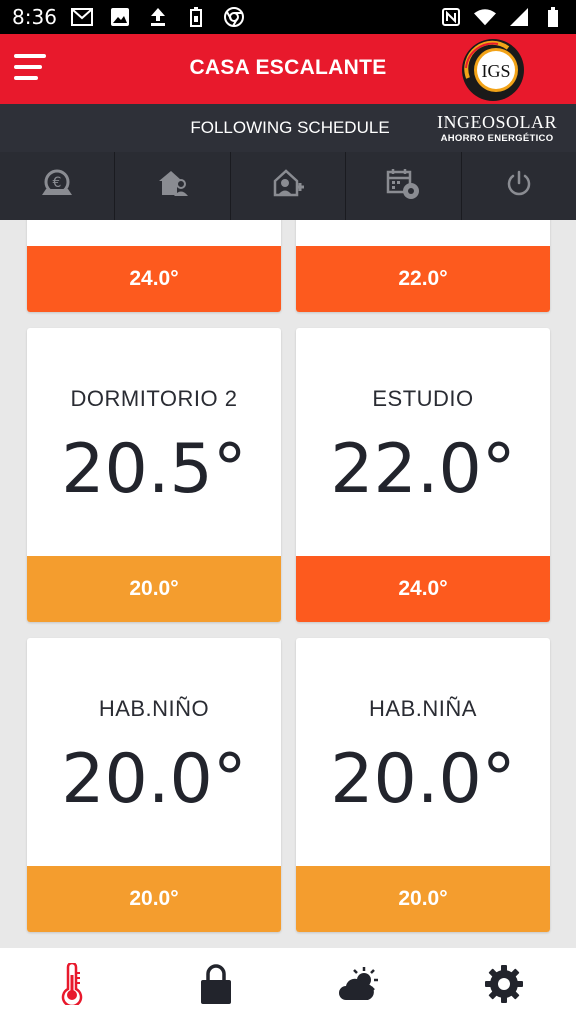 Image resolution: width=576 pixels, height=1024 pixels. What do you see at coordinates (495, 71) in the screenshot?
I see `logo-text: IGS` at bounding box center [495, 71].